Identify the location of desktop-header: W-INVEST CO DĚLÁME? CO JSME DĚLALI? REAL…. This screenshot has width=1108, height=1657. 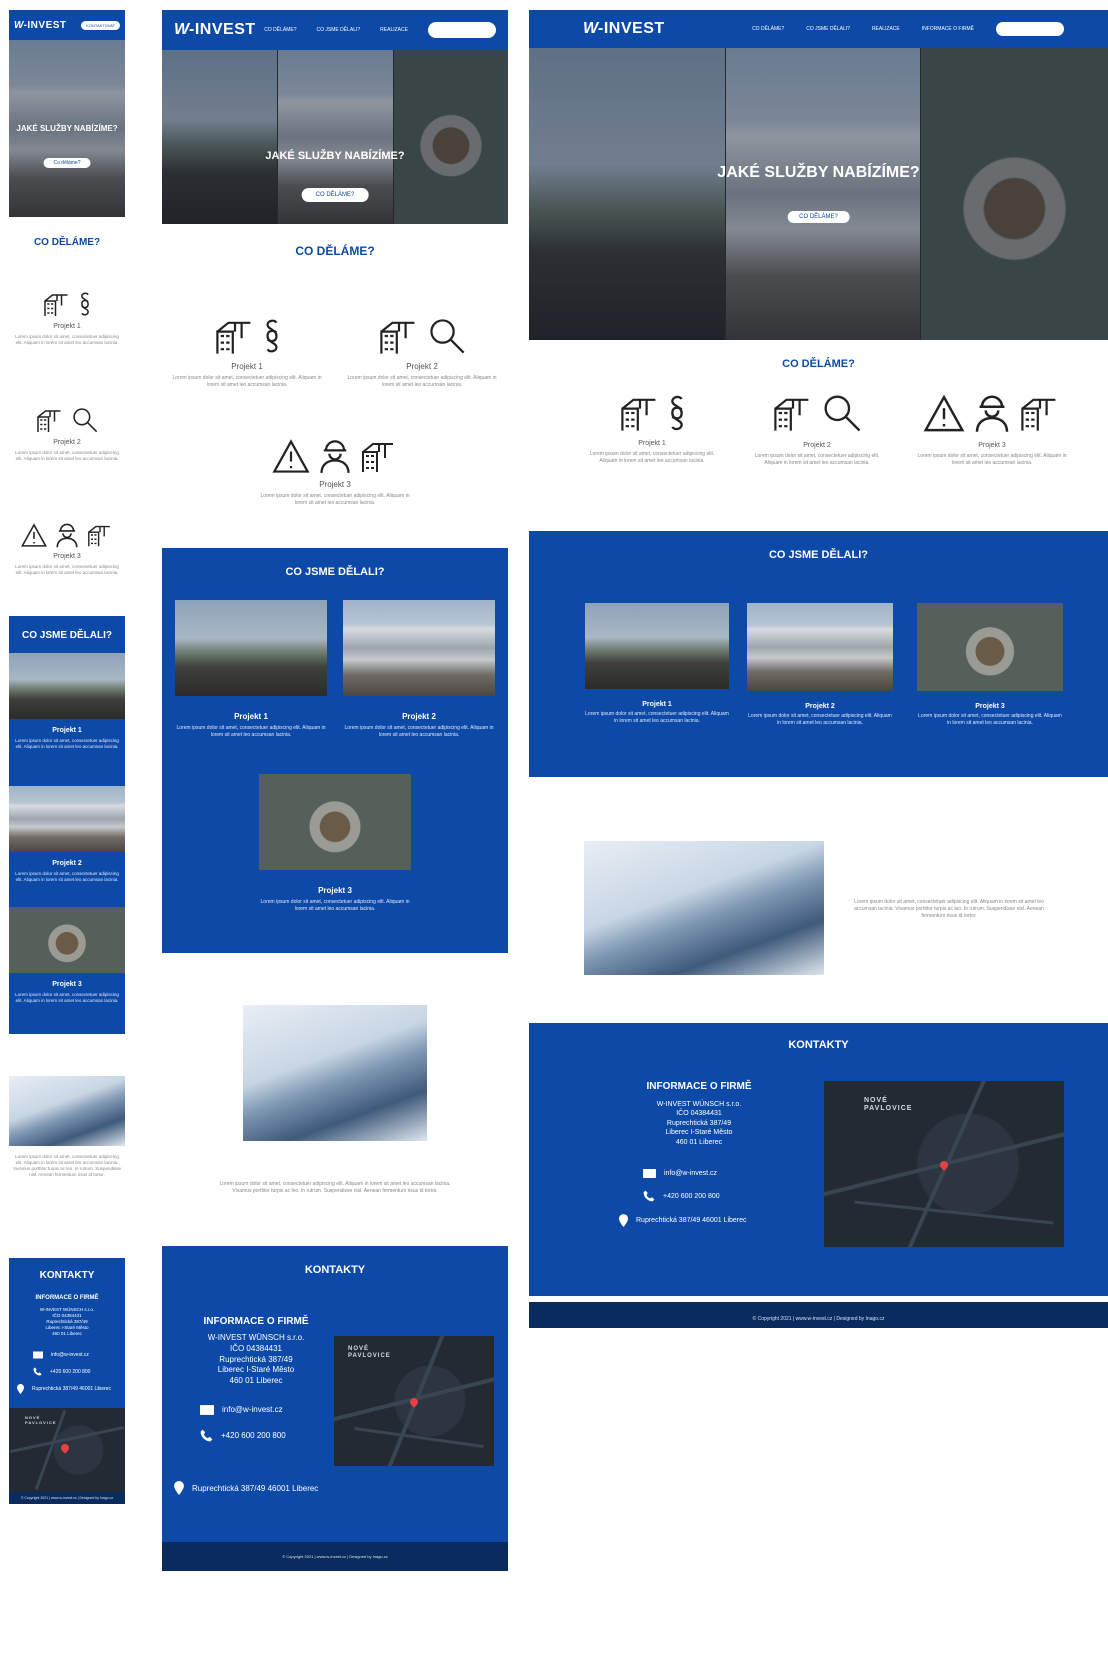
(818, 29).